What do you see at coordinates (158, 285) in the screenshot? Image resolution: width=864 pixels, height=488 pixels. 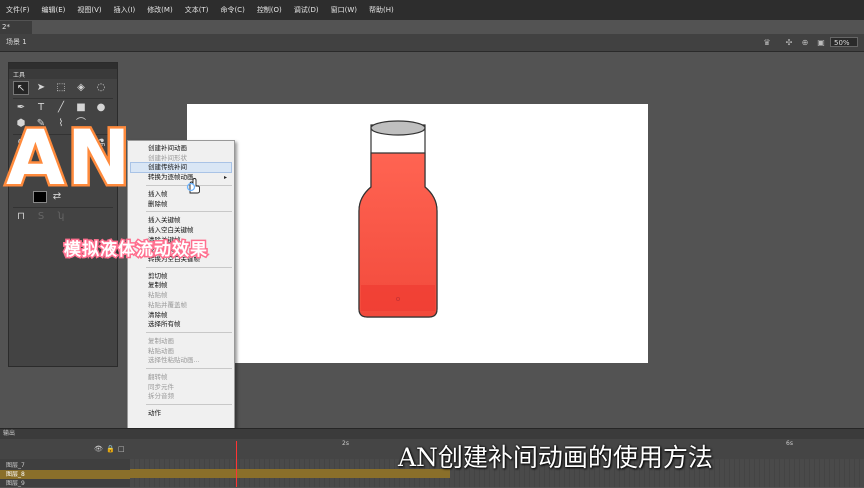 I see `context-menu-item: 复制帧` at bounding box center [158, 285].